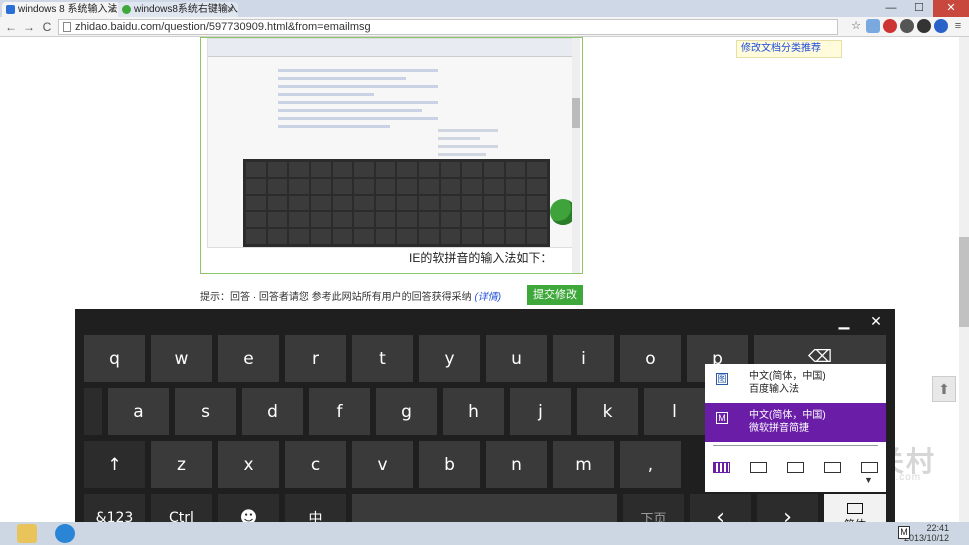 This screenshot has height=545, width=969. Describe the element at coordinates (516, 358) in the screenshot. I see `key-u: u` at that location.